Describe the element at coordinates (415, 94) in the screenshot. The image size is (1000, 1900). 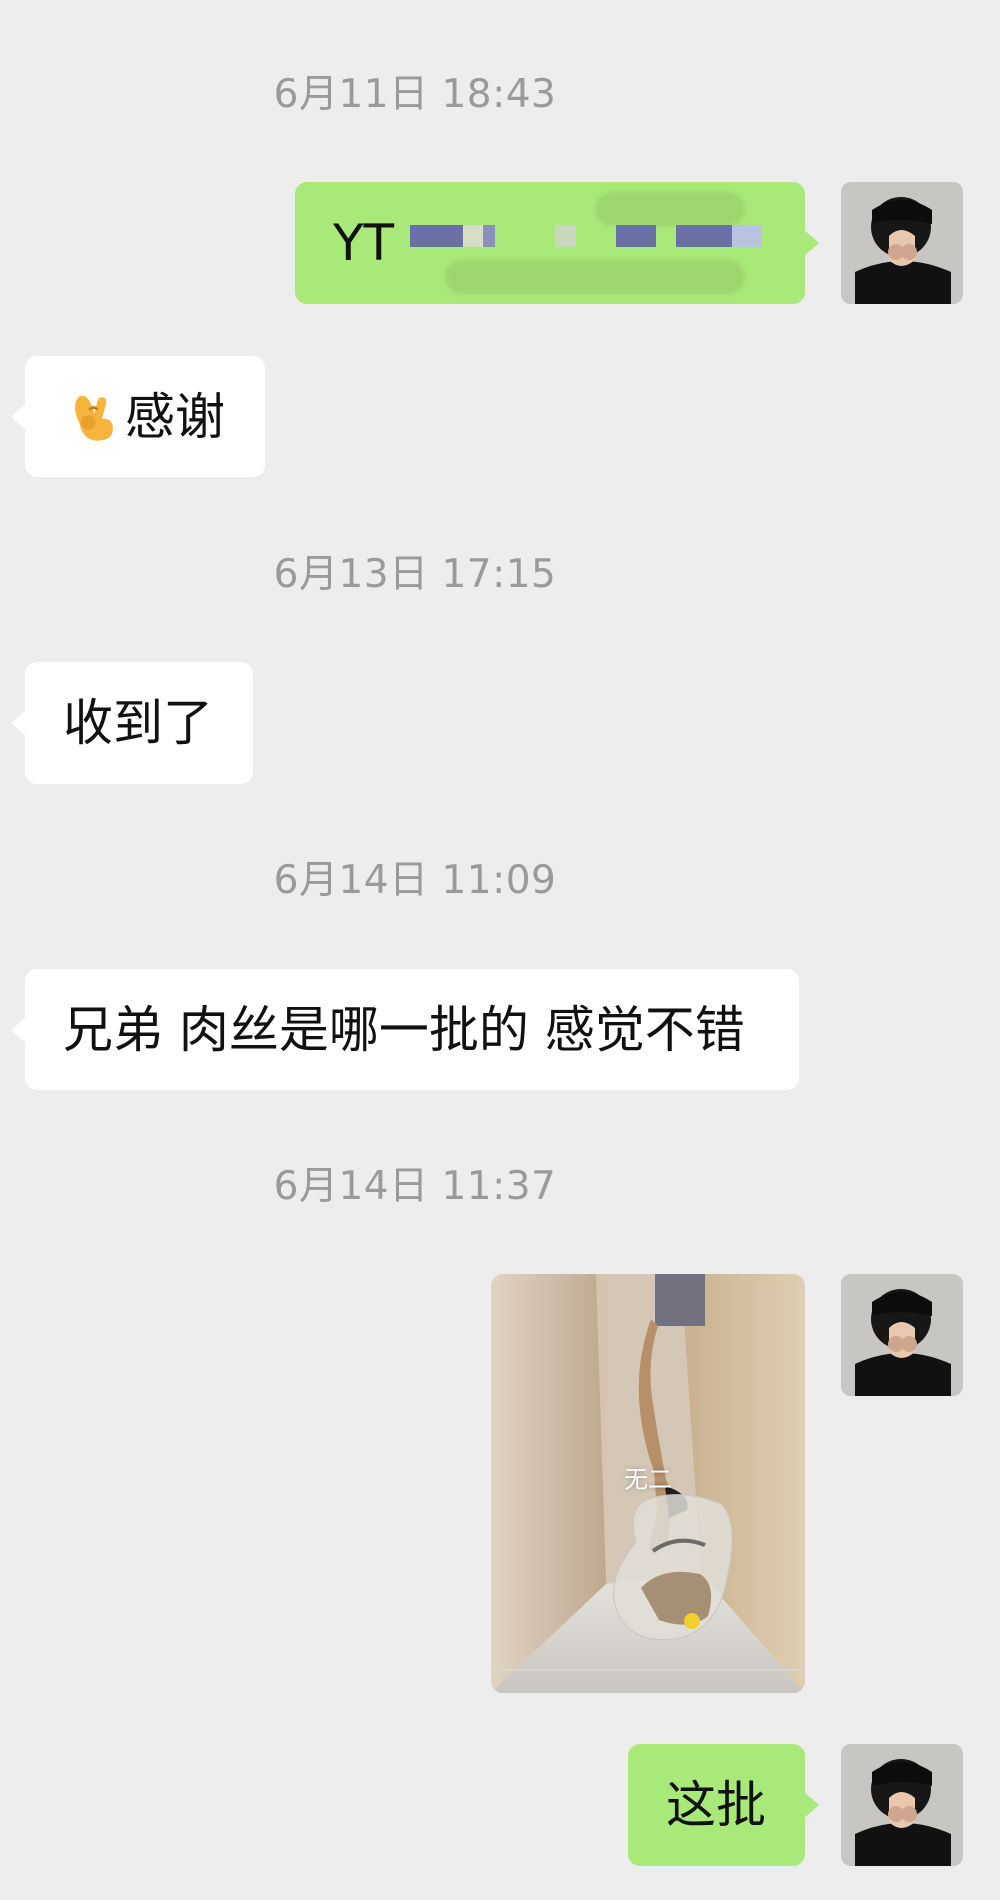
I see `timestamp: 6月11日 18:43` at that location.